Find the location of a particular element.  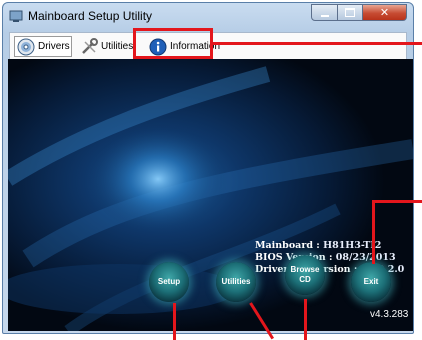

disc-icon is located at coordinates (26, 46).